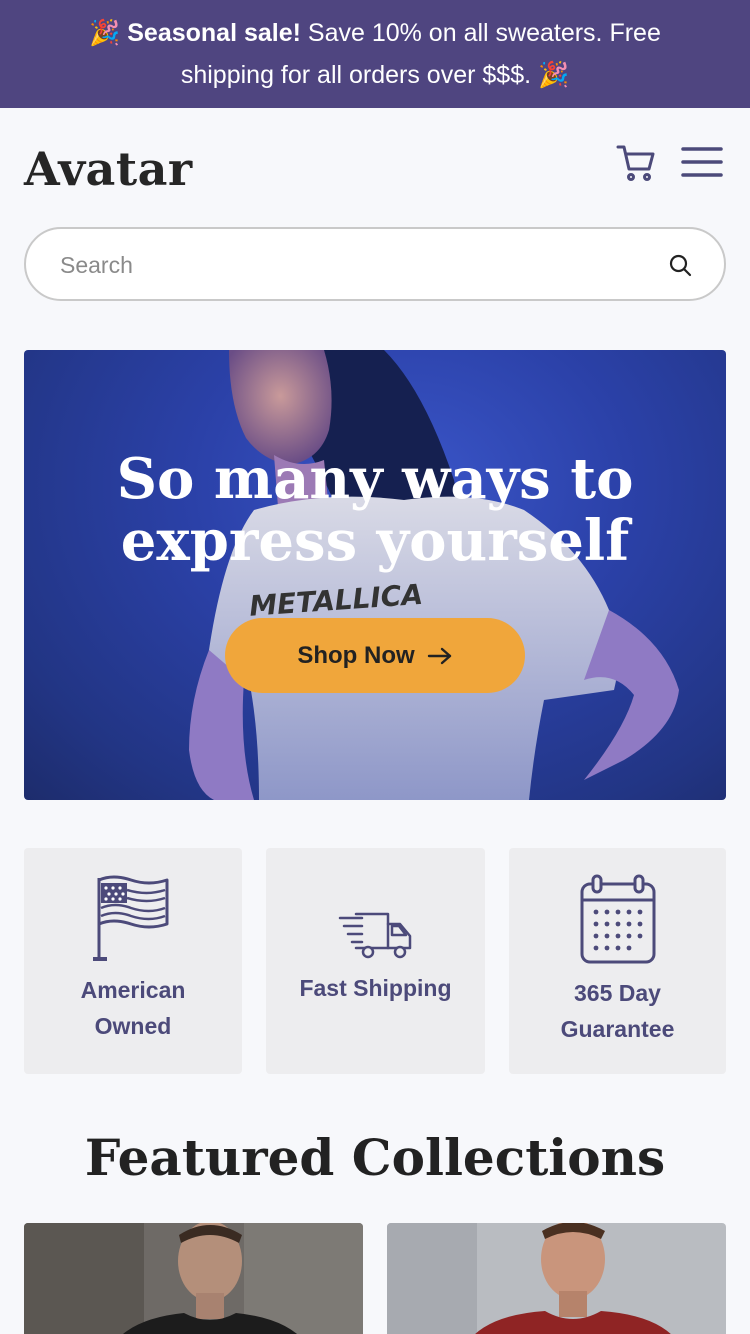  I want to click on announcement-bold: Seasonal sale!, so click(214, 33).